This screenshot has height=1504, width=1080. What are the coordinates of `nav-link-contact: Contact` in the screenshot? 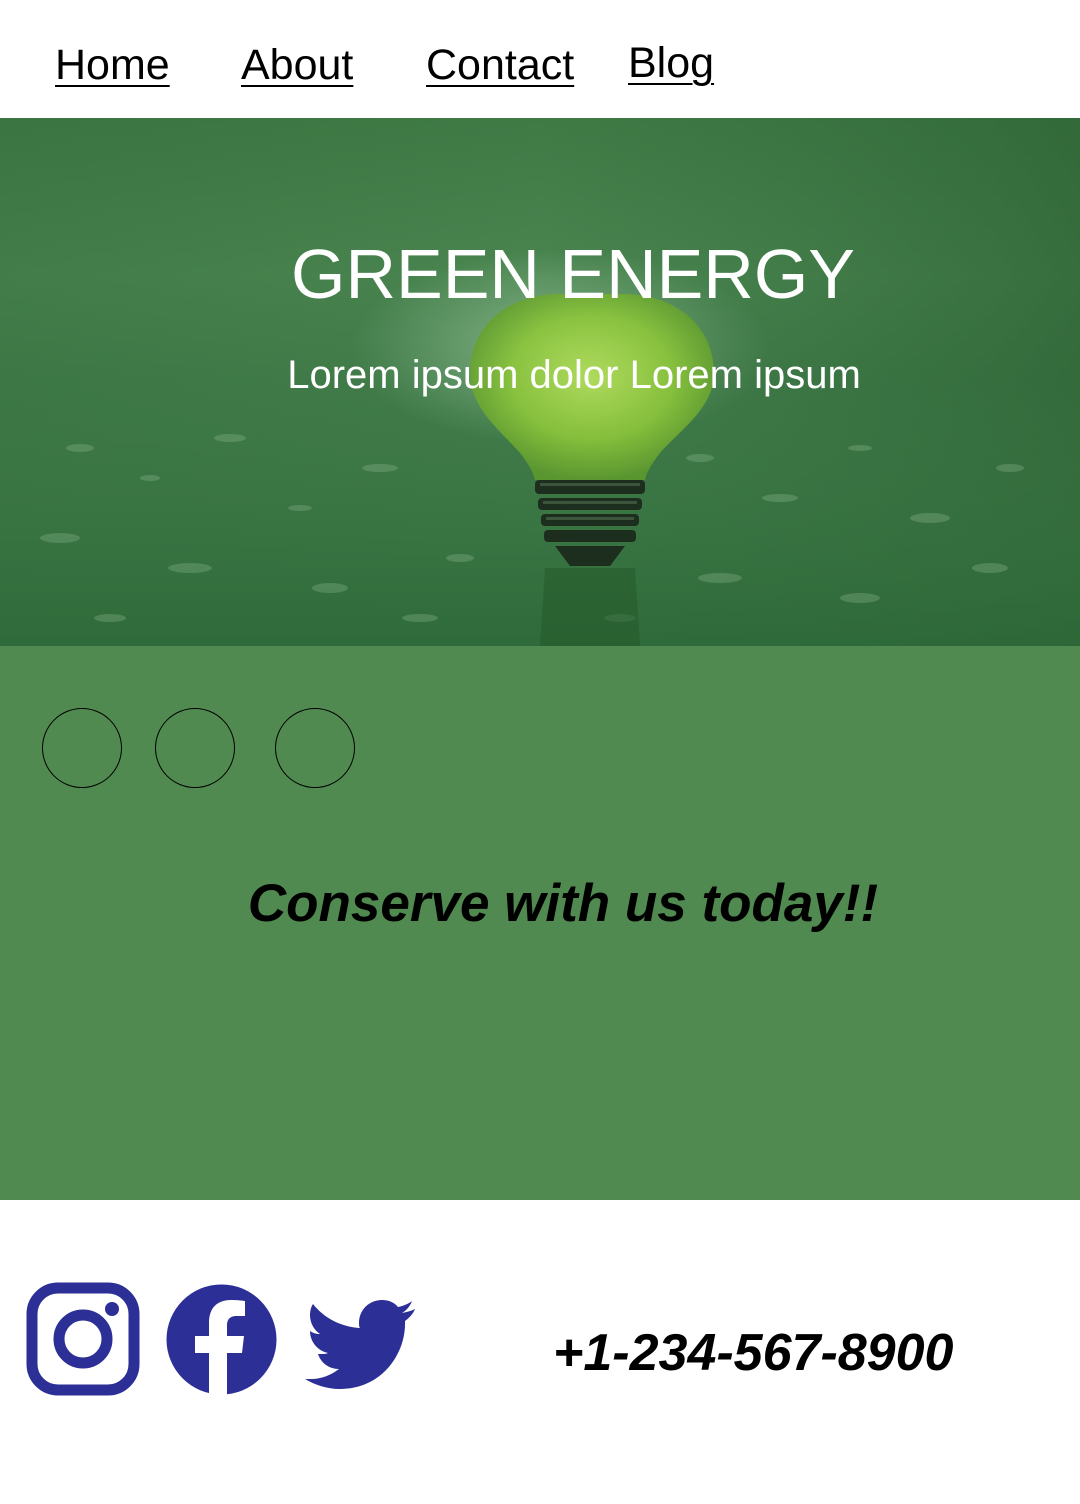 It's located at (500, 65).